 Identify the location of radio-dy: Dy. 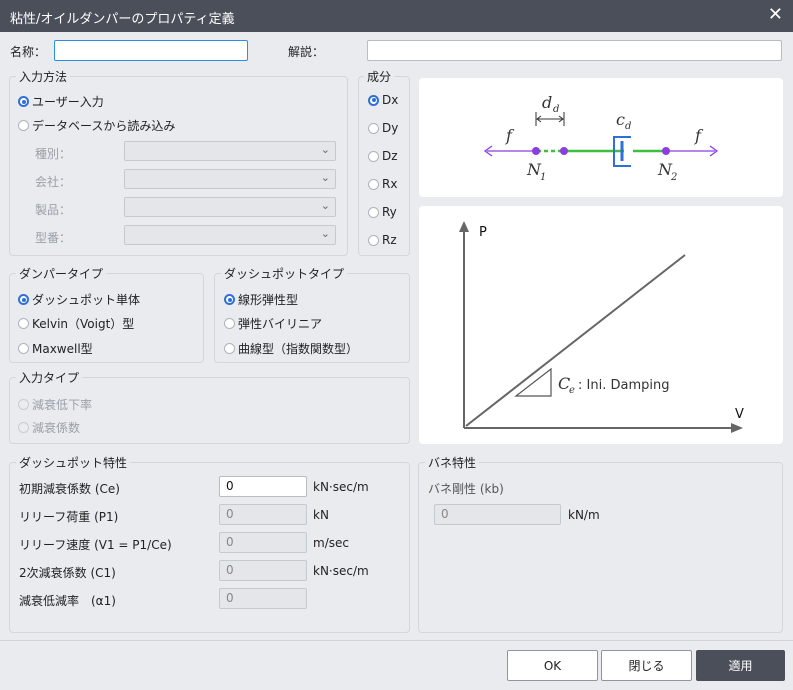
(383, 128).